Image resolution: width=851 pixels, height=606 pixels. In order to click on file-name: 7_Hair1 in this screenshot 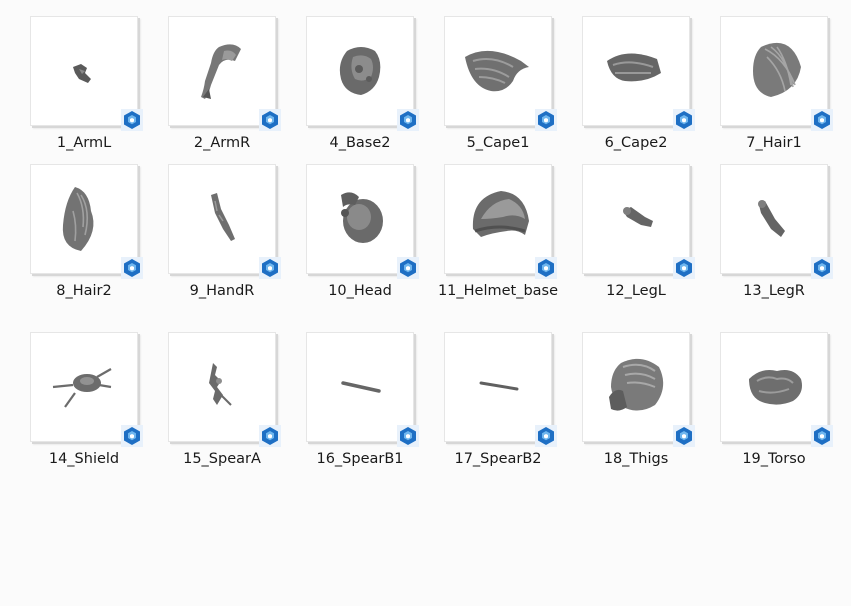, I will do `click(774, 143)`.